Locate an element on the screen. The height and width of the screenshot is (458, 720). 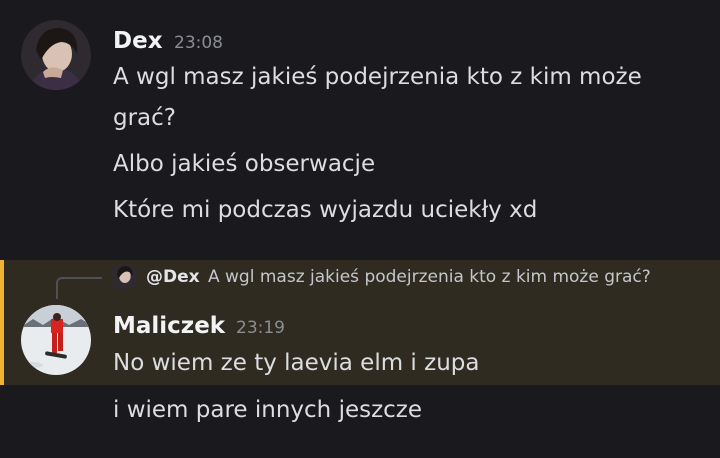
message-line: Albo jakieś obserwacje is located at coordinates (244, 164).